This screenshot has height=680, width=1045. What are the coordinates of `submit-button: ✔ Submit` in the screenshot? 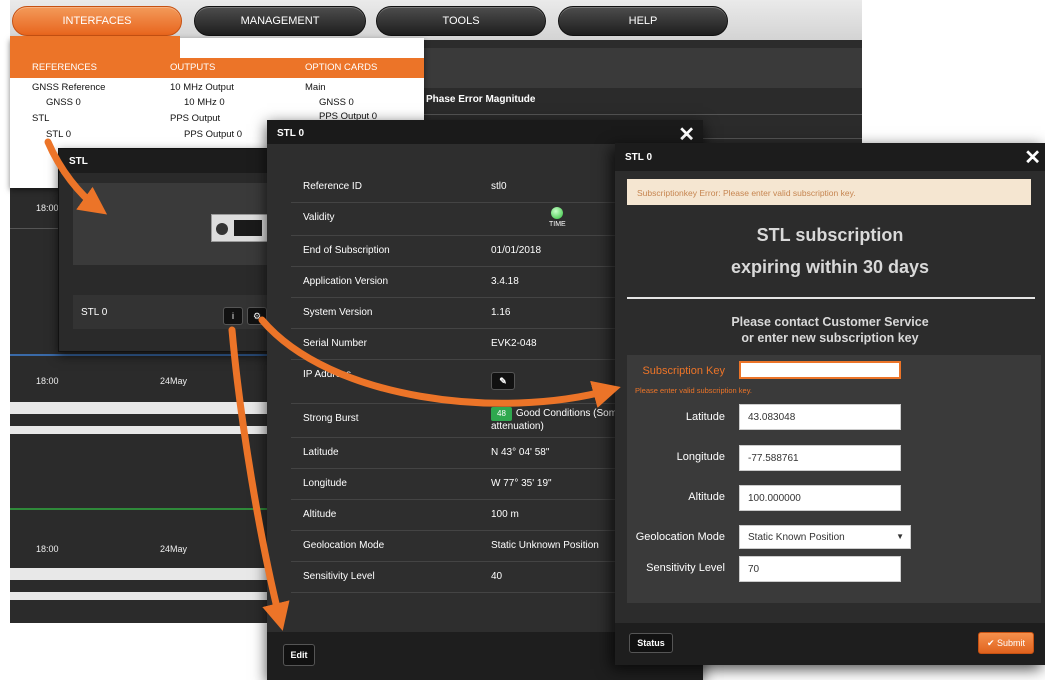 It's located at (1006, 643).